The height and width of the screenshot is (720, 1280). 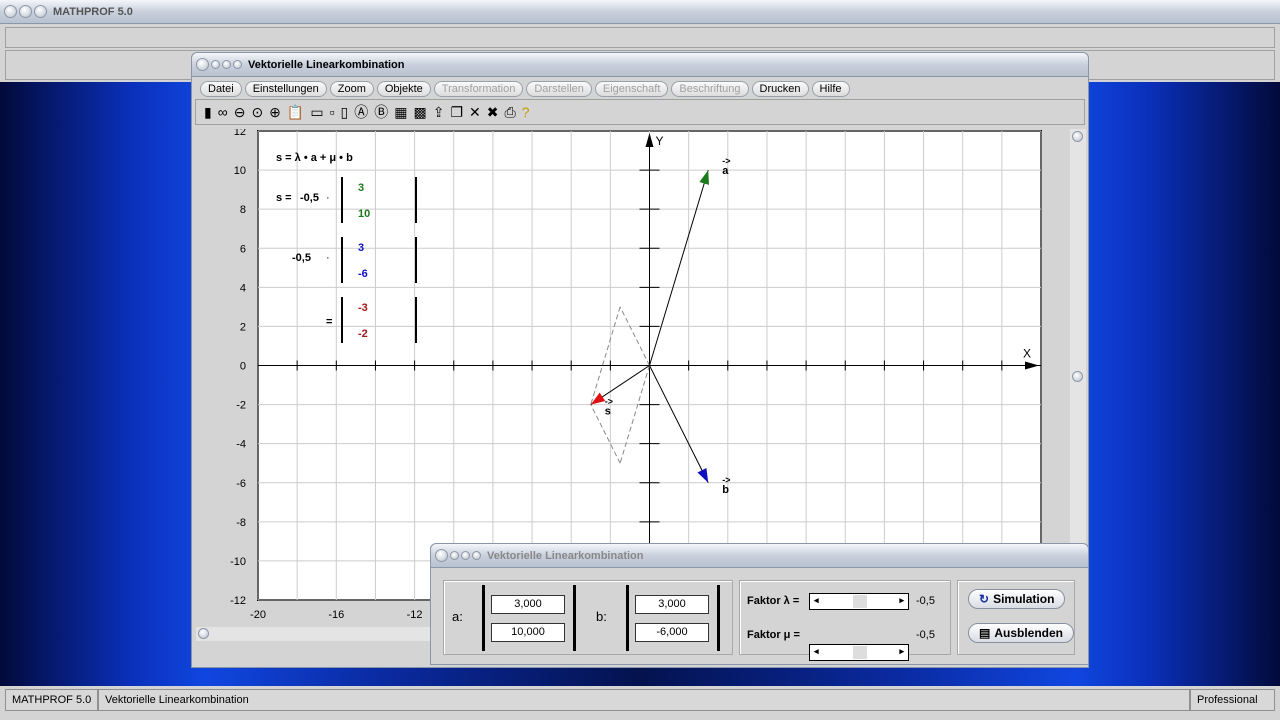 What do you see at coordinates (478, 89) in the screenshot?
I see `menu-transformation: Transformation` at bounding box center [478, 89].